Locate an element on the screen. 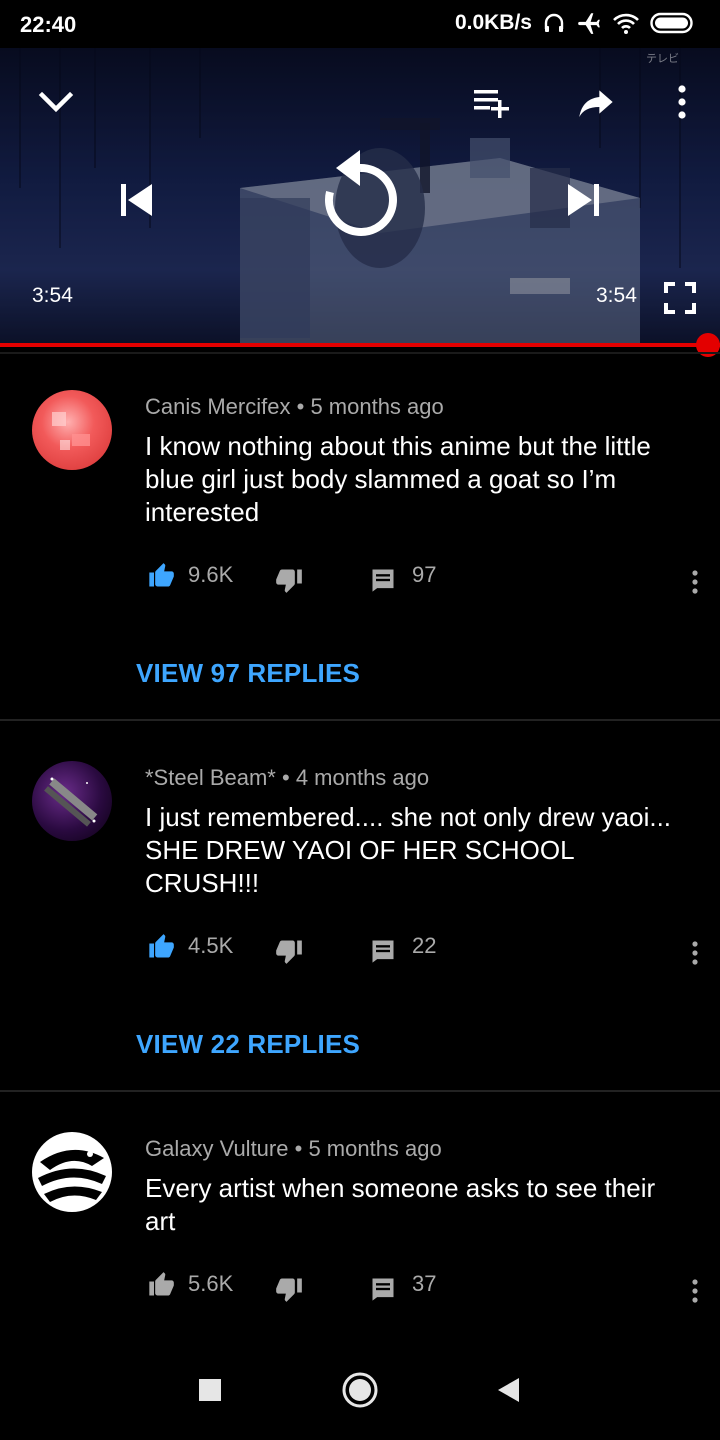 This screenshot has width=720, height=1440. comment-actions: 9.6K 97 is located at coordinates (425, 578).